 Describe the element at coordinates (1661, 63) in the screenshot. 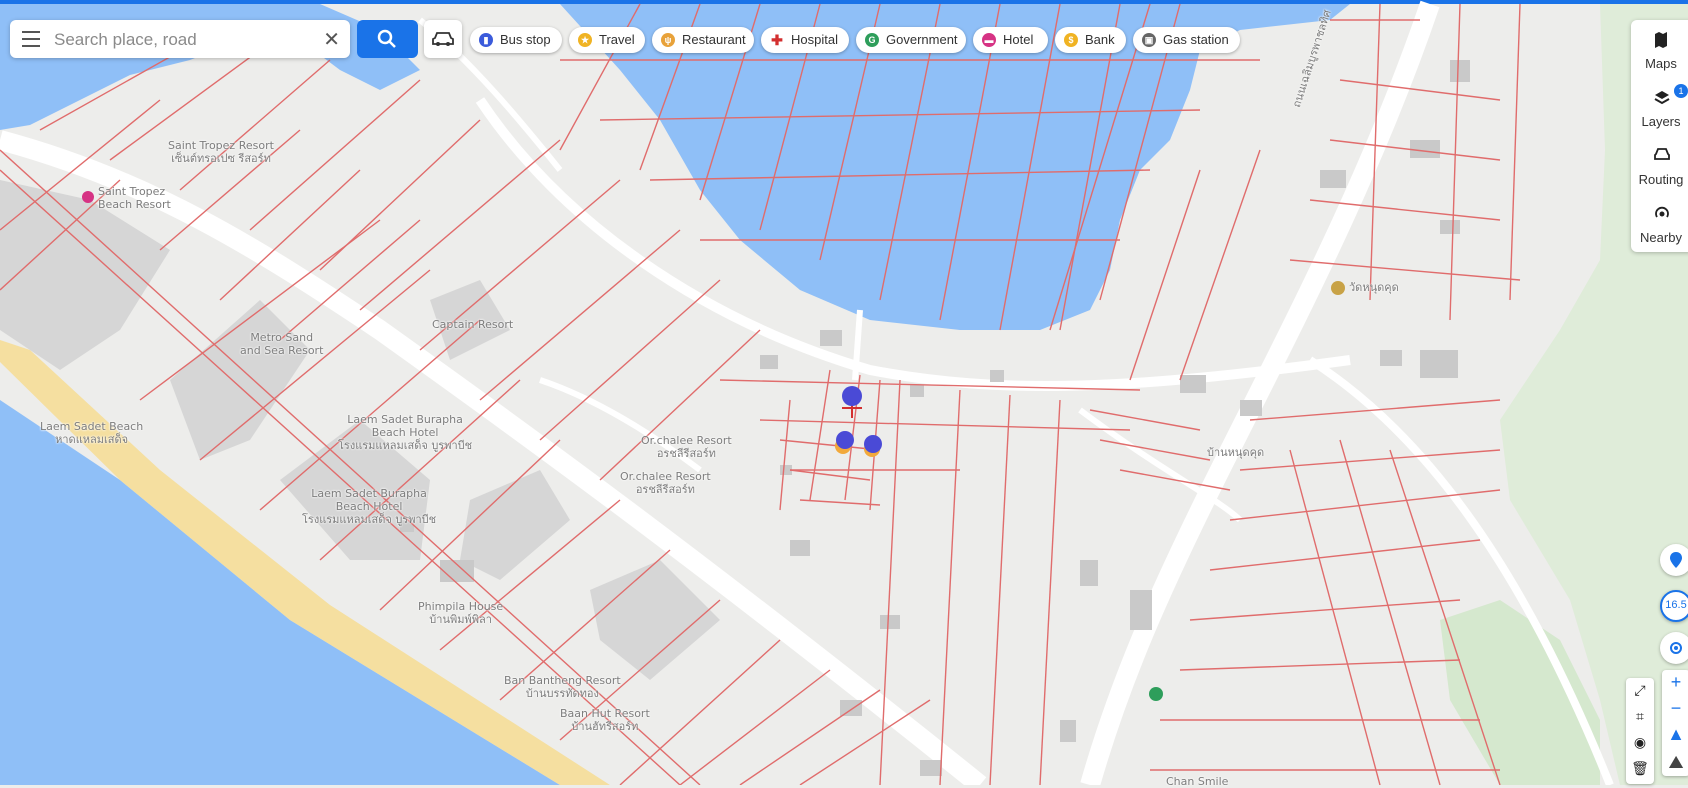

I see `side-panel-label: Maps` at that location.